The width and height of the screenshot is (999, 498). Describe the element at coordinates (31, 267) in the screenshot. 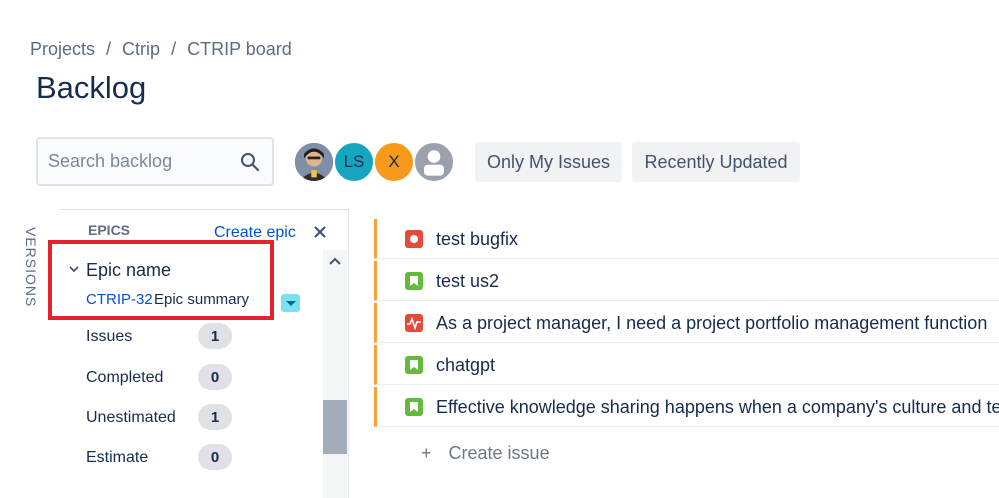

I see `versions-tab-label: VERSIONS` at that location.